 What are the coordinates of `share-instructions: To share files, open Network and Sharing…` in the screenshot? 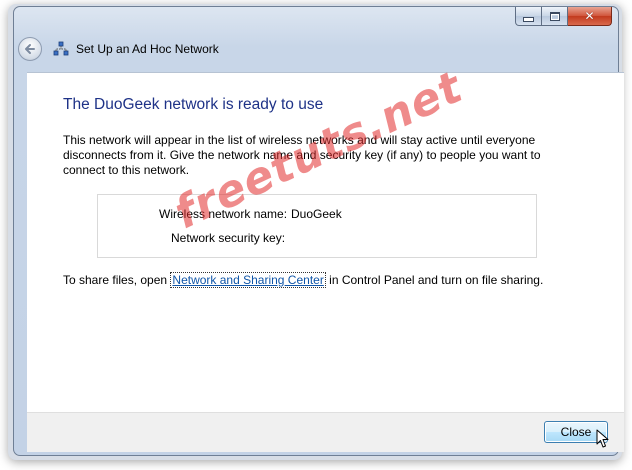 It's located at (303, 280).